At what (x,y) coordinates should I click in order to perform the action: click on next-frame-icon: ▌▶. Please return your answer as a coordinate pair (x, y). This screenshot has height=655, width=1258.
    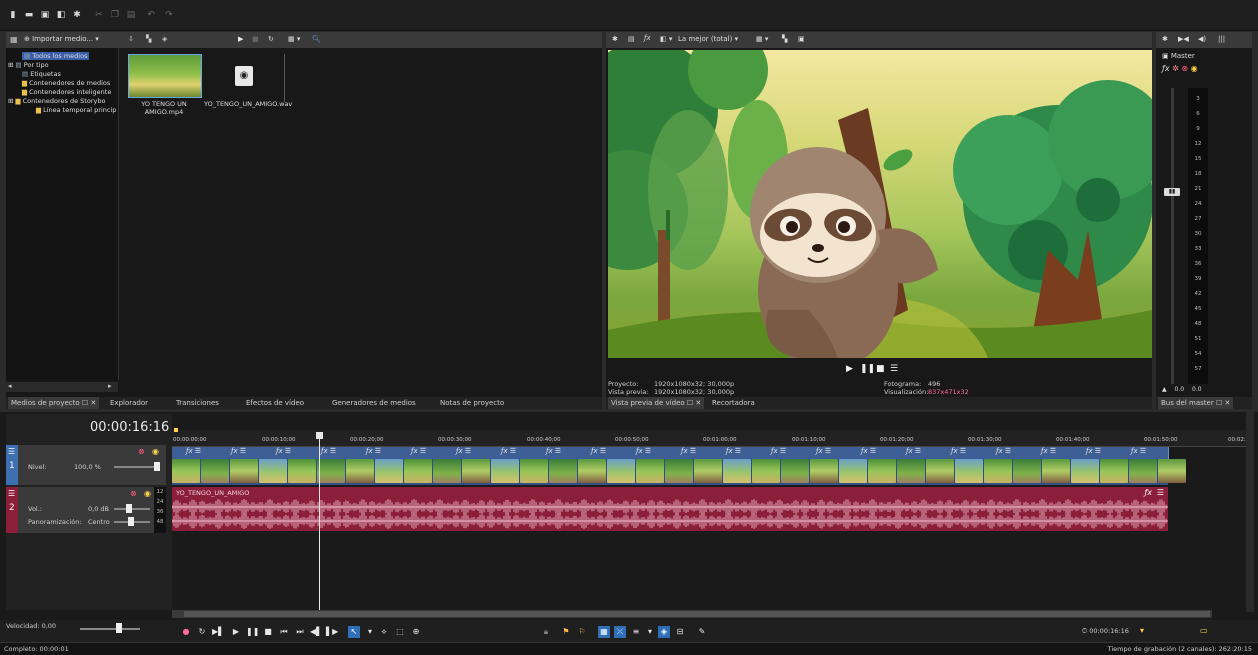
    Looking at the image, I should click on (332, 632).